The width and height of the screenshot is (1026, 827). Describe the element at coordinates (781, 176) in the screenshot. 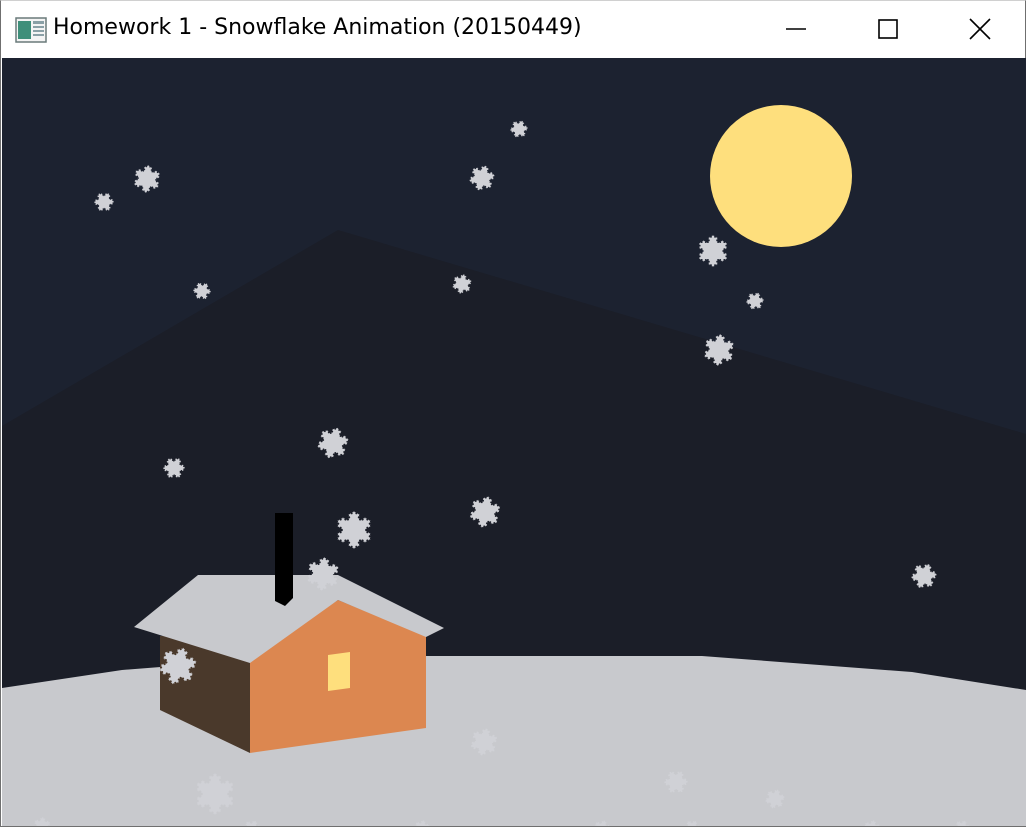

I see `moon` at that location.